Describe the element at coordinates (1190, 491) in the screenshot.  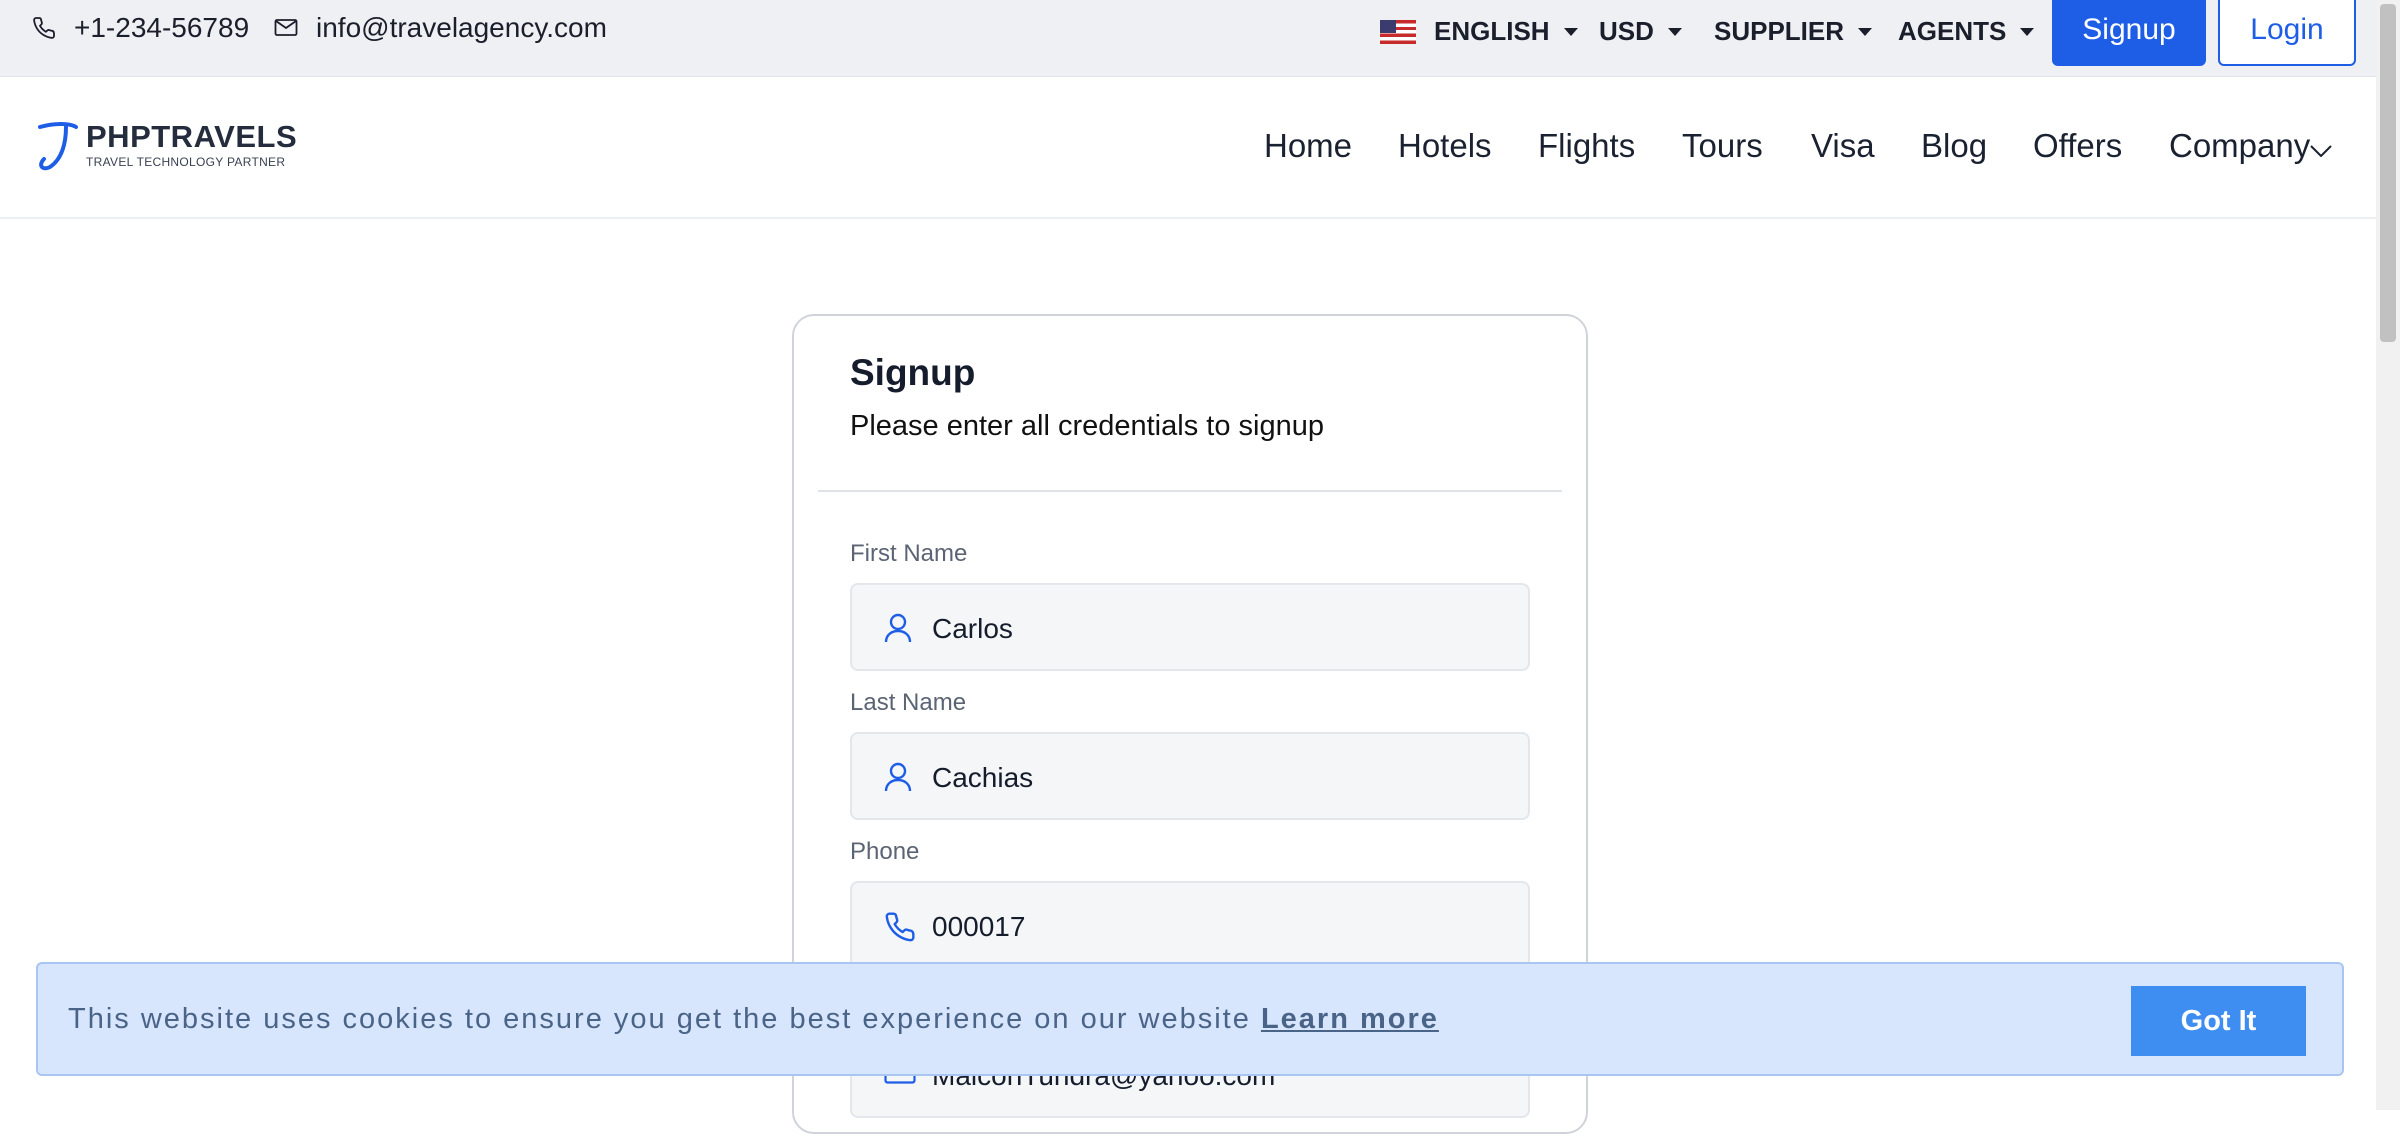
I see `divider` at that location.